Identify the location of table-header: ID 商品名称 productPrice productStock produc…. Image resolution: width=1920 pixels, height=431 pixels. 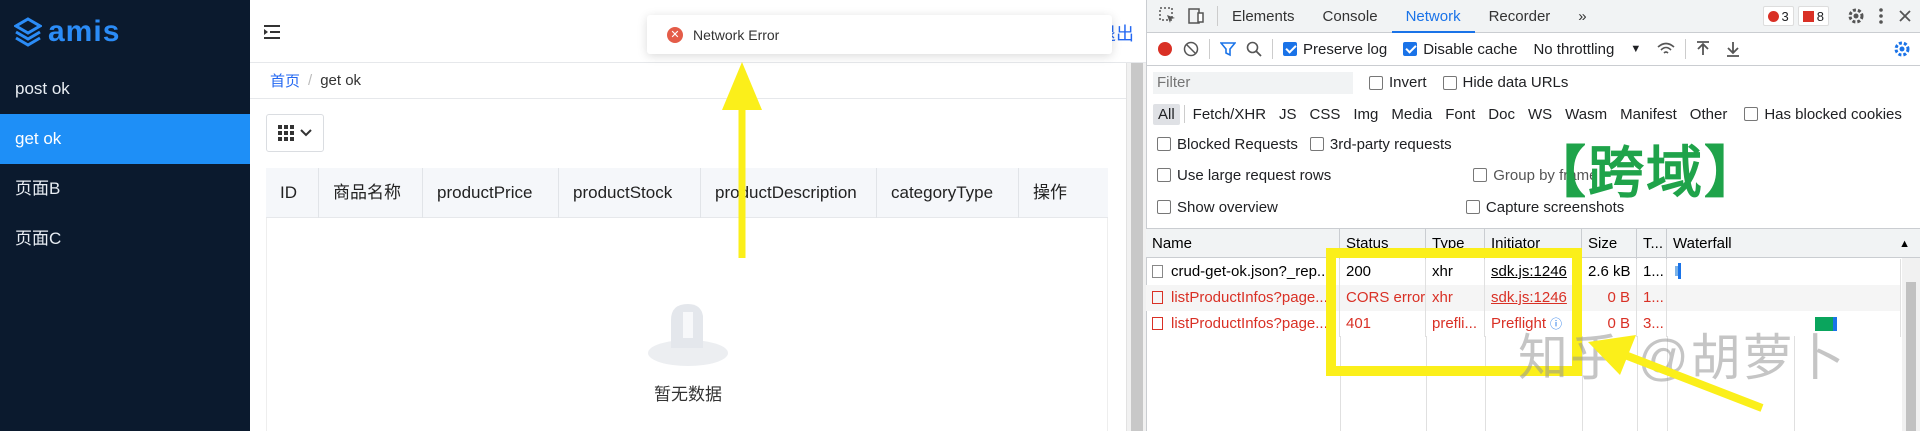
(687, 193).